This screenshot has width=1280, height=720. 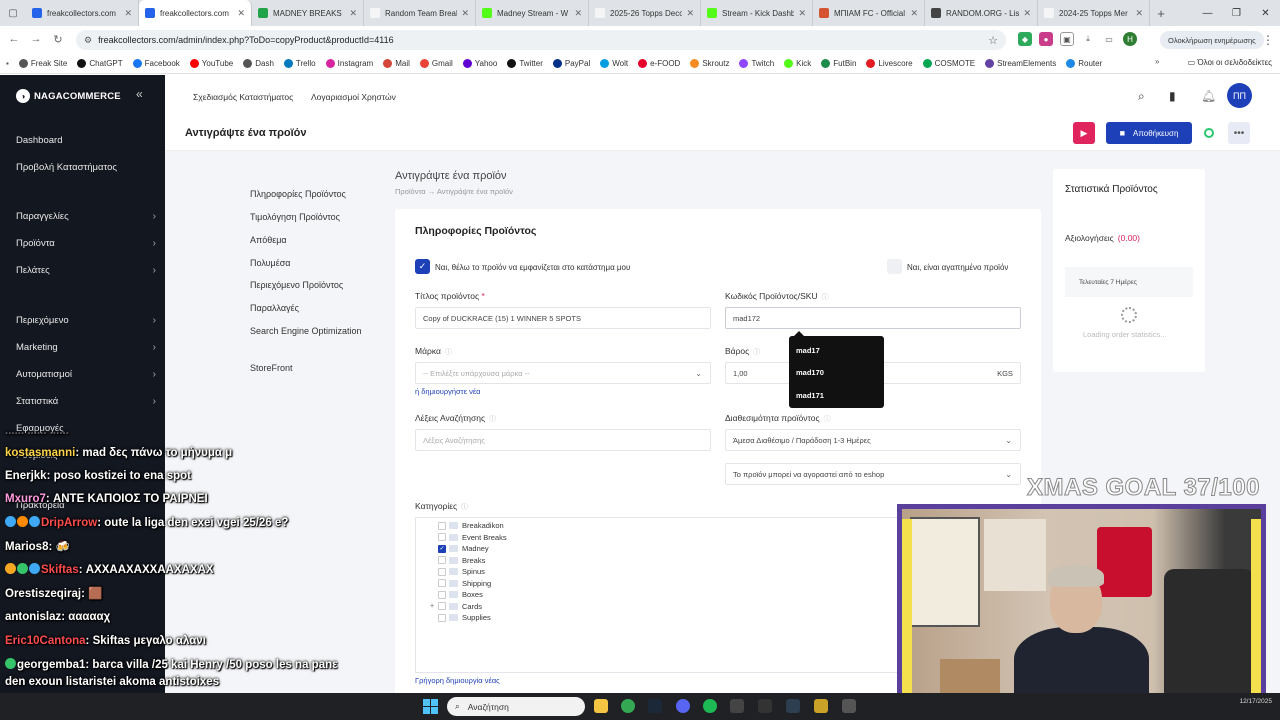 What do you see at coordinates (308, 13) in the screenshot?
I see `browser-tab: MADNEY BREAKS ✕` at bounding box center [308, 13].